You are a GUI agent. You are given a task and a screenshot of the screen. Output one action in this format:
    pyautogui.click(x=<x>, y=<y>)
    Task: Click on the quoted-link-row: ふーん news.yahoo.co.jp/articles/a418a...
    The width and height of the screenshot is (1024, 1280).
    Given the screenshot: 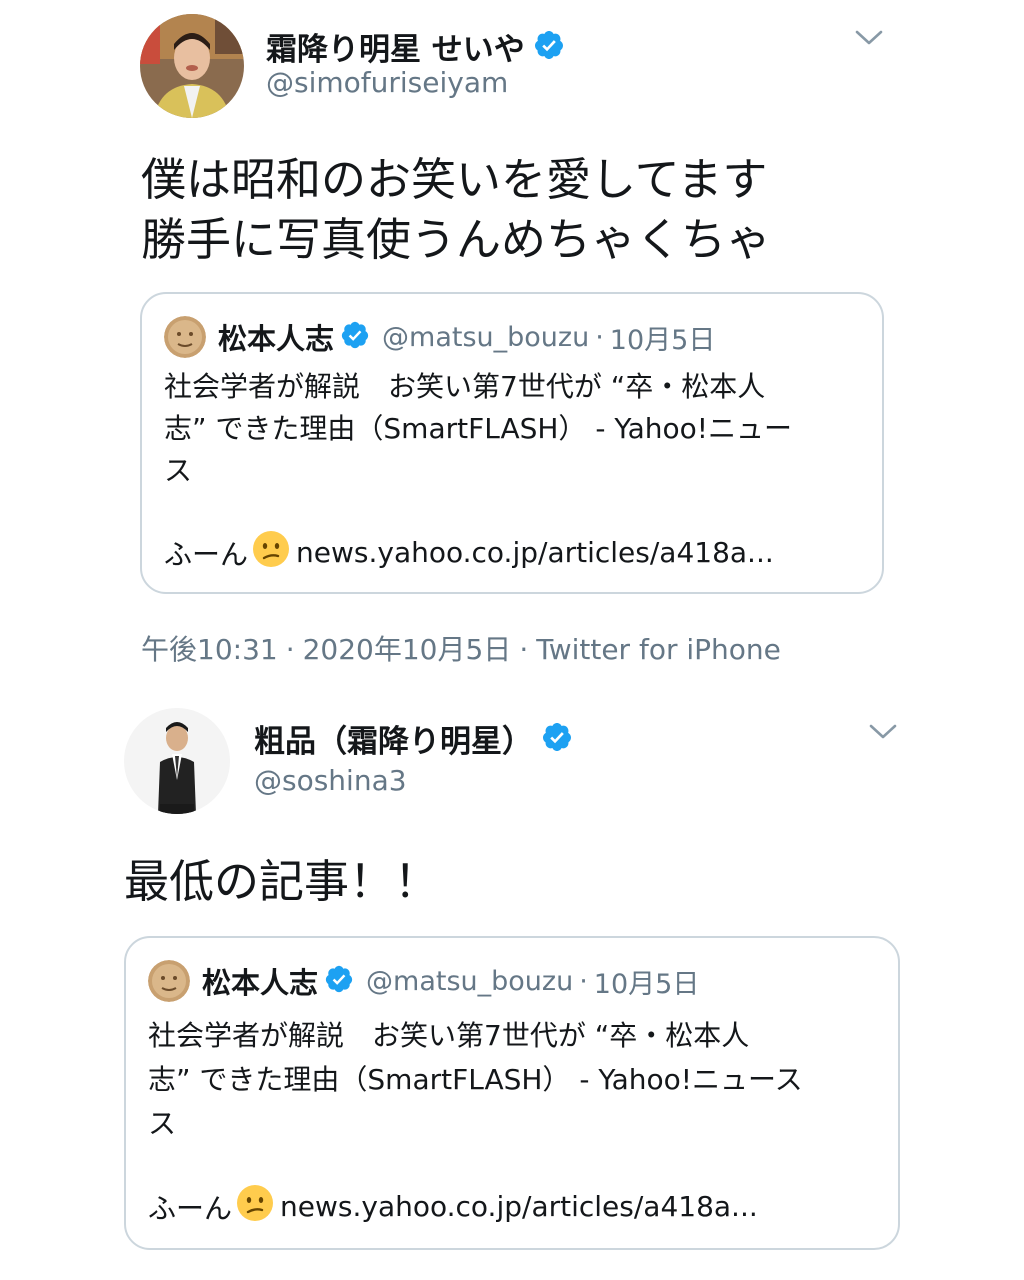 What is the action you would take?
    pyautogui.click(x=453, y=1206)
    